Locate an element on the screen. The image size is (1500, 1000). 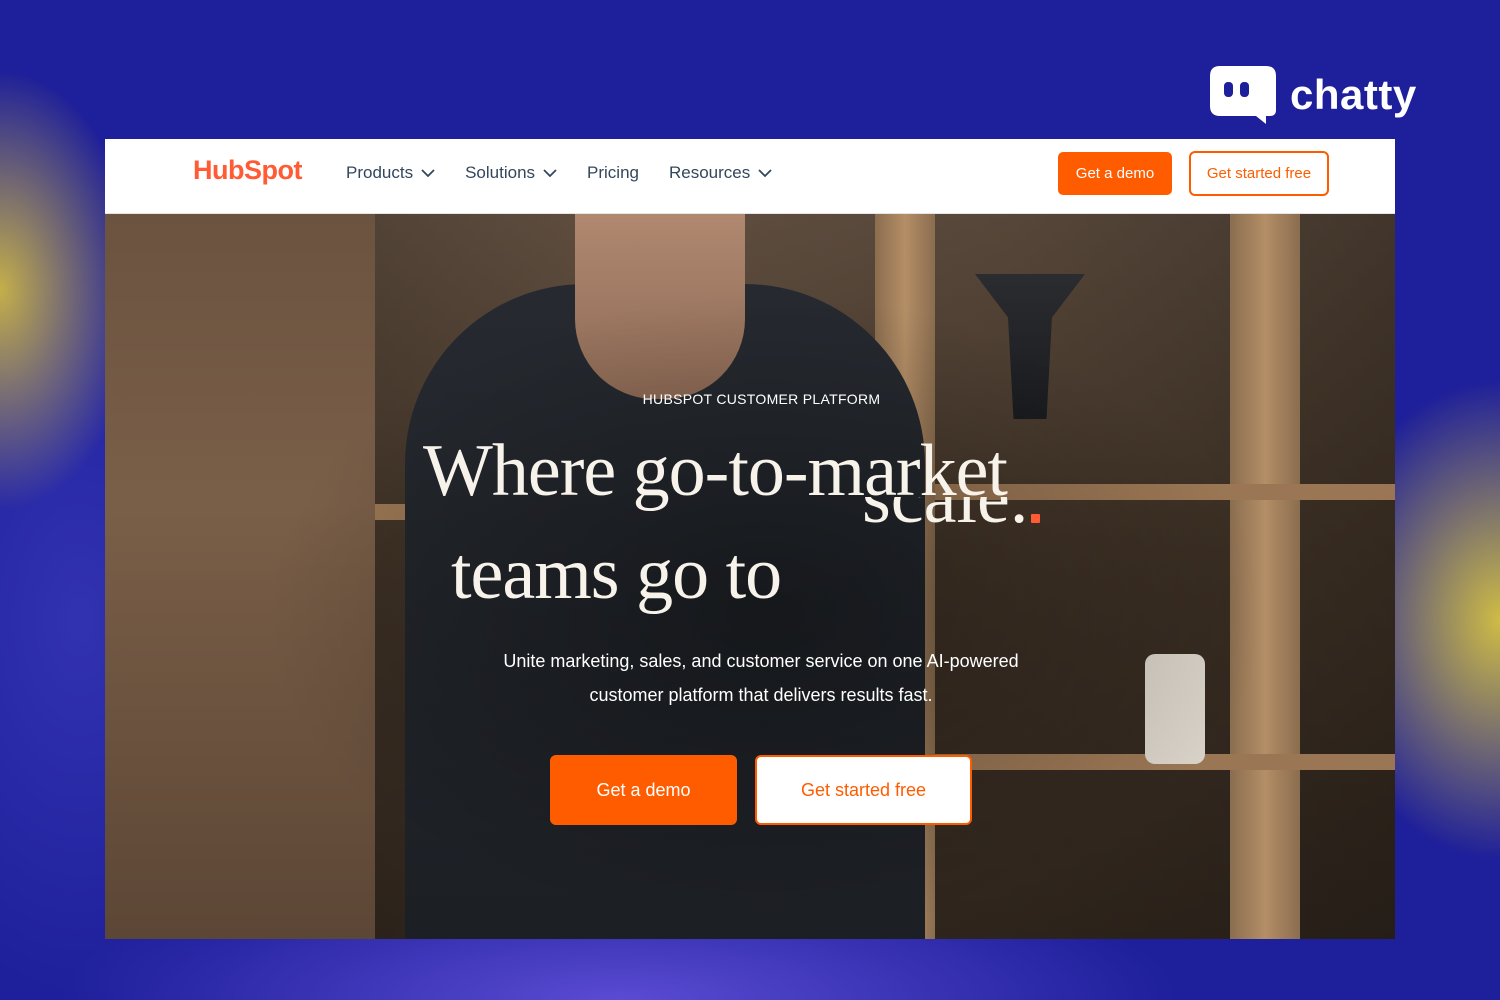
header-get-demo-button: Get a demo is located at coordinates (1115, 173).